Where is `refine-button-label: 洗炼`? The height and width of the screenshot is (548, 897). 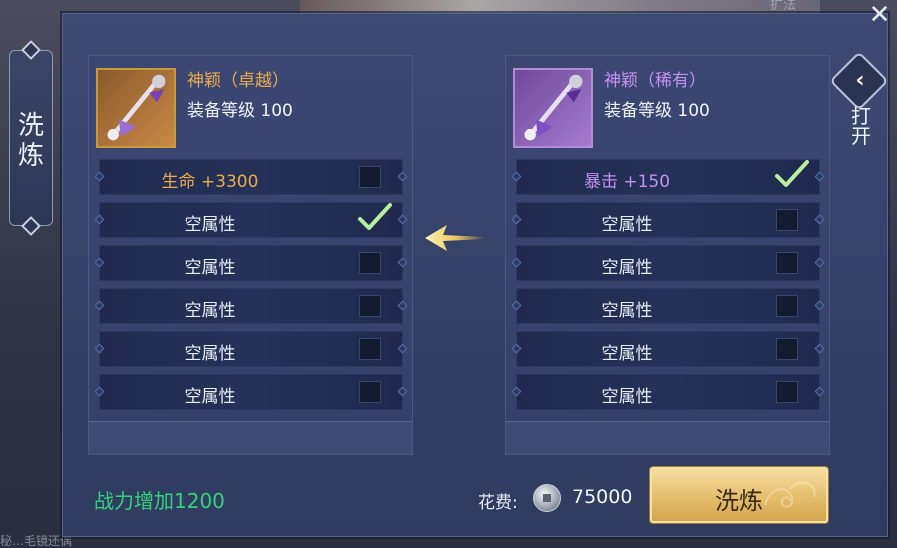
refine-button-label: 洗炼 is located at coordinates (739, 501).